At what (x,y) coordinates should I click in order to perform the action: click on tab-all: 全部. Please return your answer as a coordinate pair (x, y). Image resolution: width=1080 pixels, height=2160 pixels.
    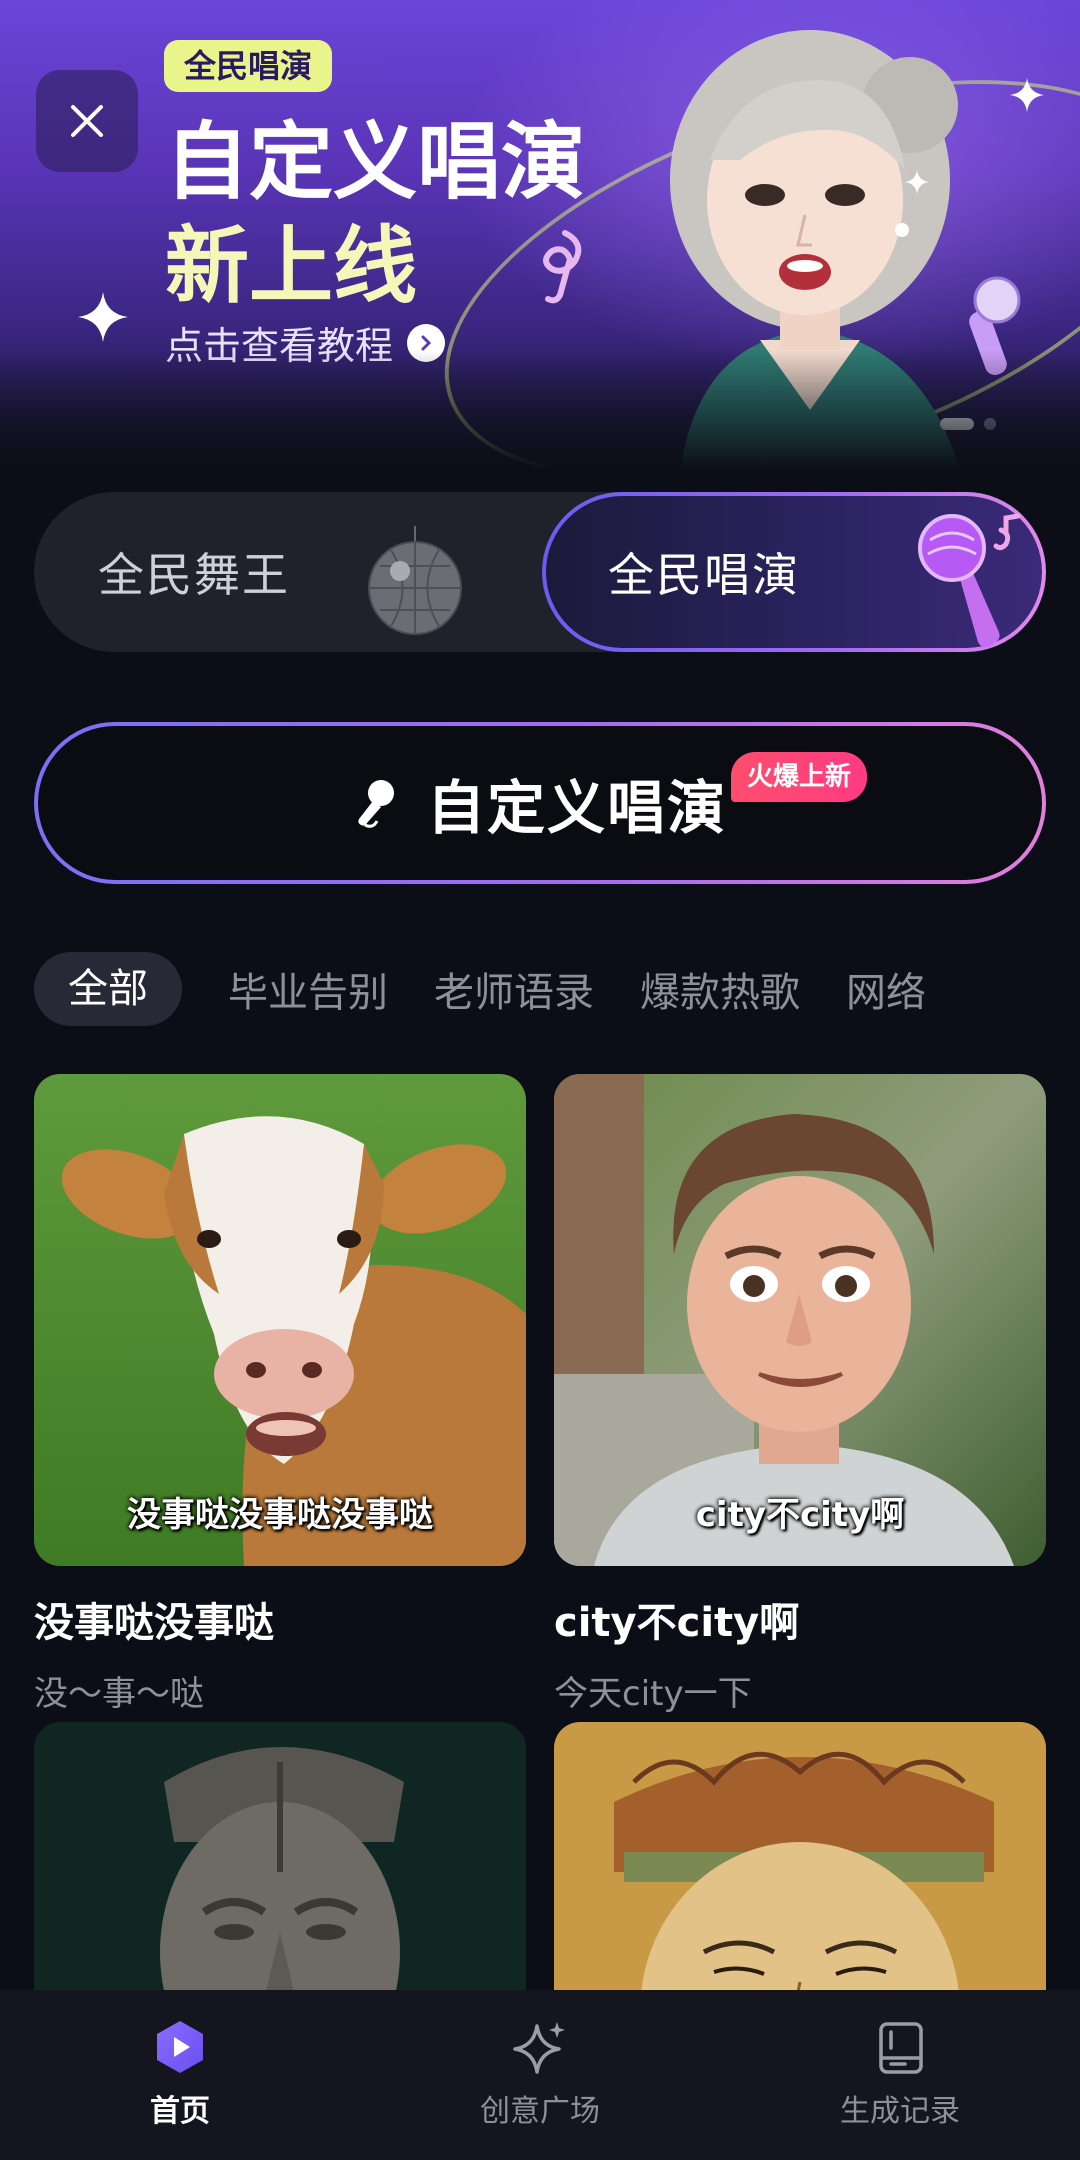
    Looking at the image, I should click on (108, 989).